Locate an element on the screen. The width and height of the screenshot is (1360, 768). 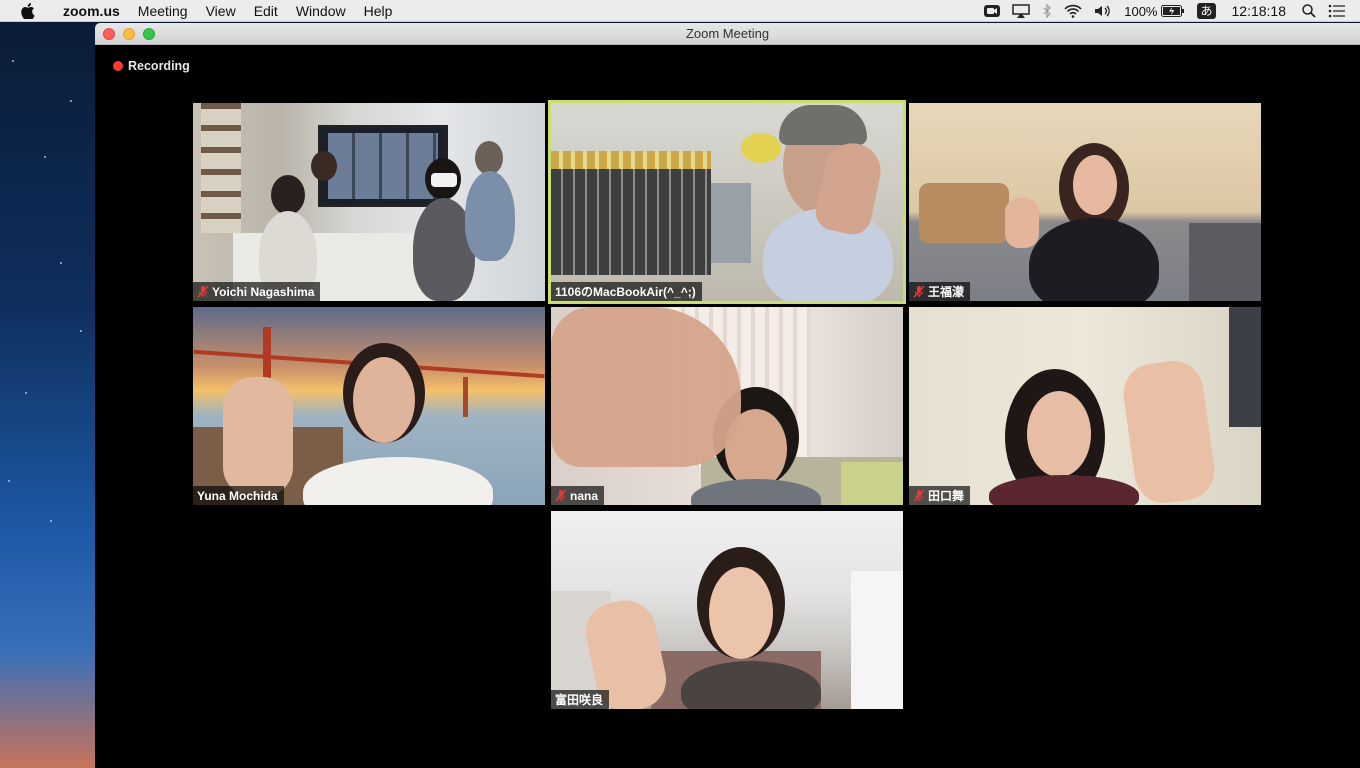
video-tile: 王福濛 is located at coordinates (1085, 202).